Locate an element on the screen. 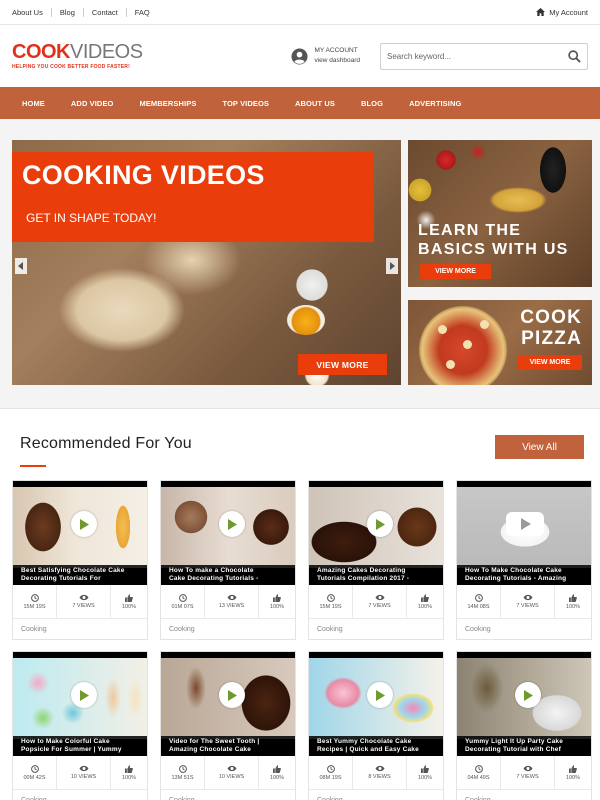  play-icon is located at coordinates (232, 524).